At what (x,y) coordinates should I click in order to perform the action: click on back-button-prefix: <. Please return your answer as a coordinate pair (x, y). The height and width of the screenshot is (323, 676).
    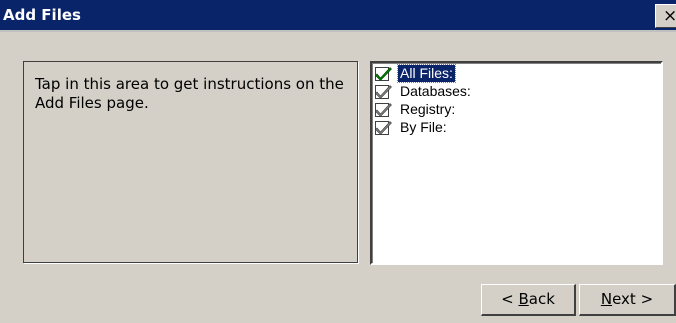
    Looking at the image, I should click on (510, 299).